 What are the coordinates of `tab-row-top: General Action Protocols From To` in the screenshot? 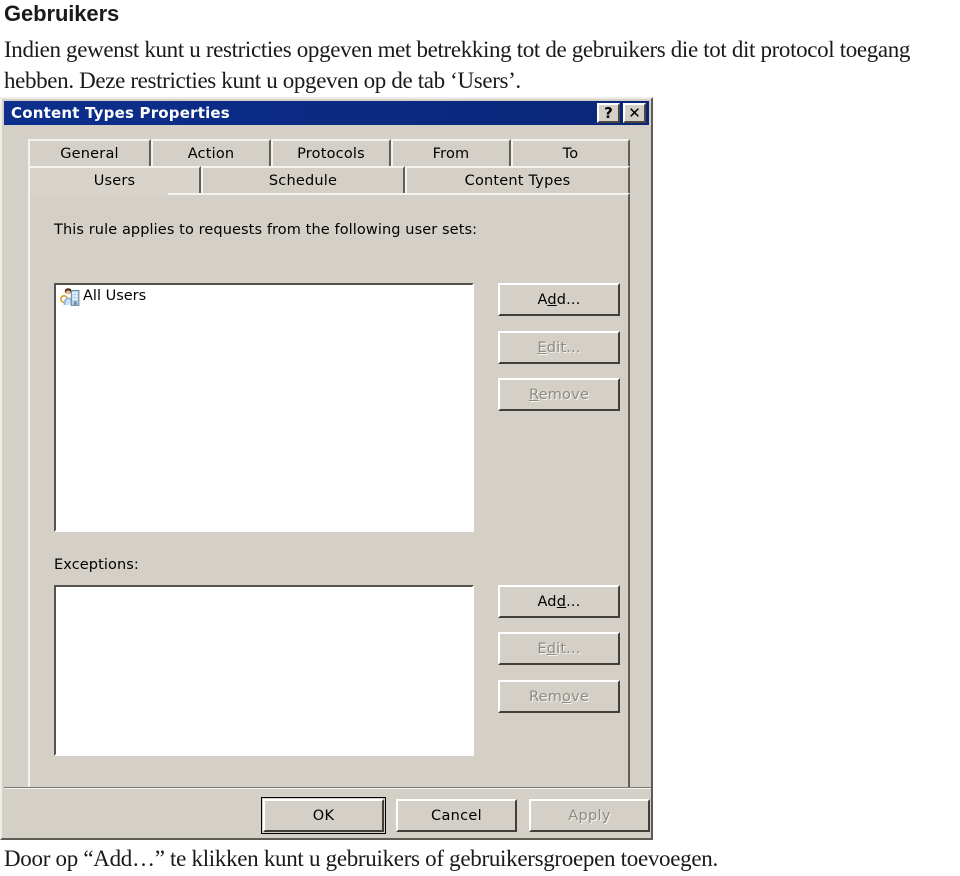 It's located at (329, 152).